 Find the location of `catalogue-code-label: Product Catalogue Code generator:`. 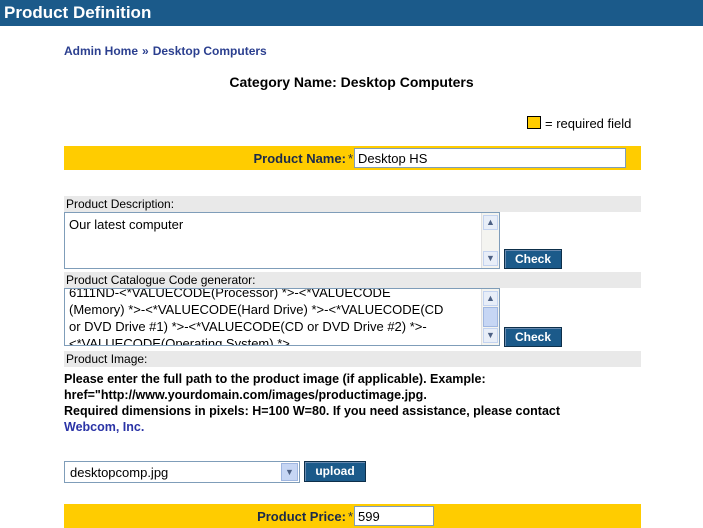

catalogue-code-label: Product Catalogue Code generator: is located at coordinates (352, 280).